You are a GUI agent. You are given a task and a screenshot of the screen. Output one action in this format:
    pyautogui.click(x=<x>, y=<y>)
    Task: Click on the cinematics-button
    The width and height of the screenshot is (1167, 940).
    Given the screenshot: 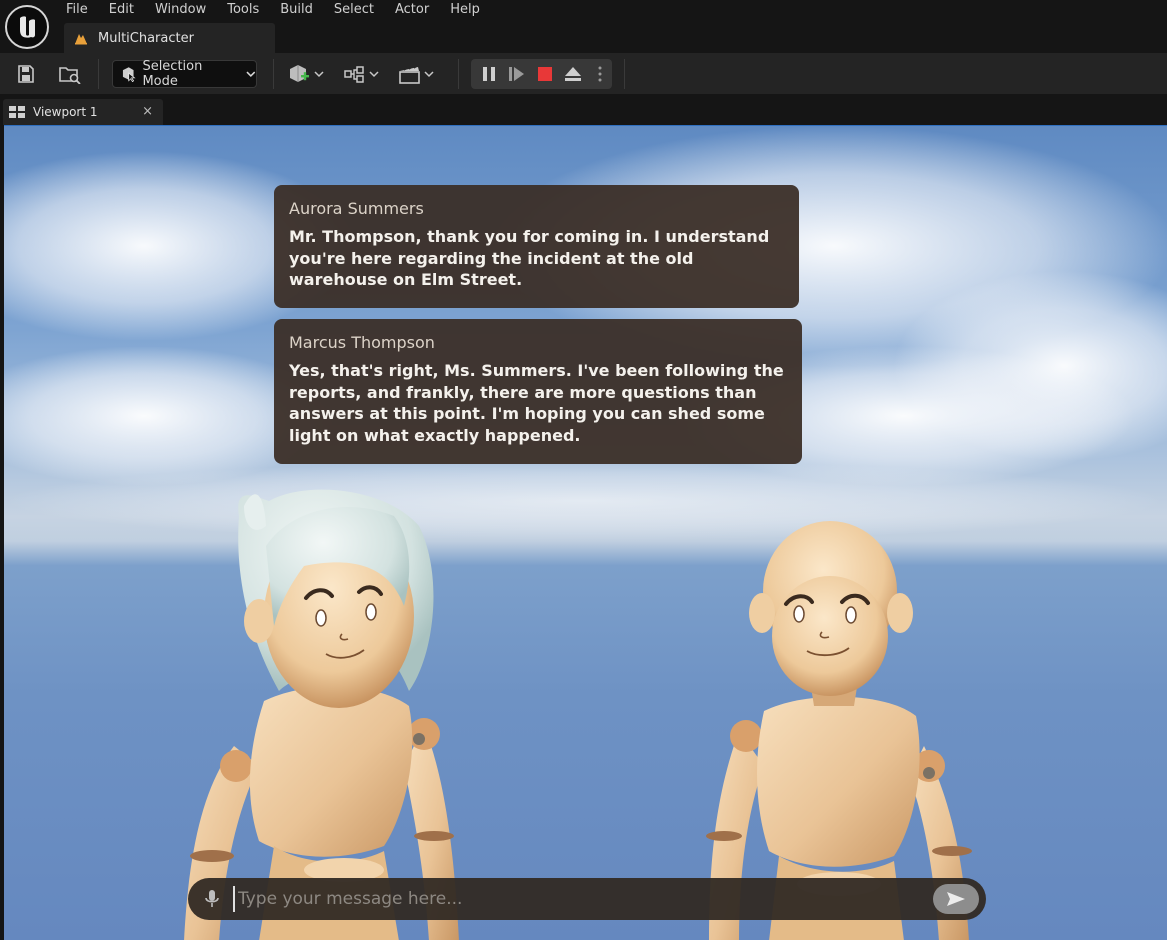 What is the action you would take?
    pyautogui.click(x=417, y=74)
    